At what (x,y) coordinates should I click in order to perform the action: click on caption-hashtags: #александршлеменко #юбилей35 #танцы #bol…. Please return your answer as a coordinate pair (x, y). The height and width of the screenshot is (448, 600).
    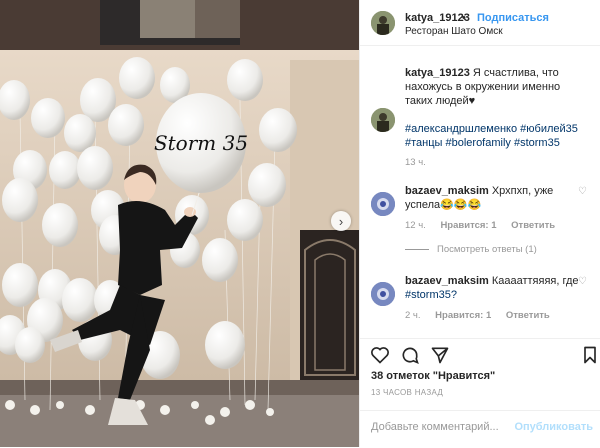
    Looking at the image, I should click on (495, 136).